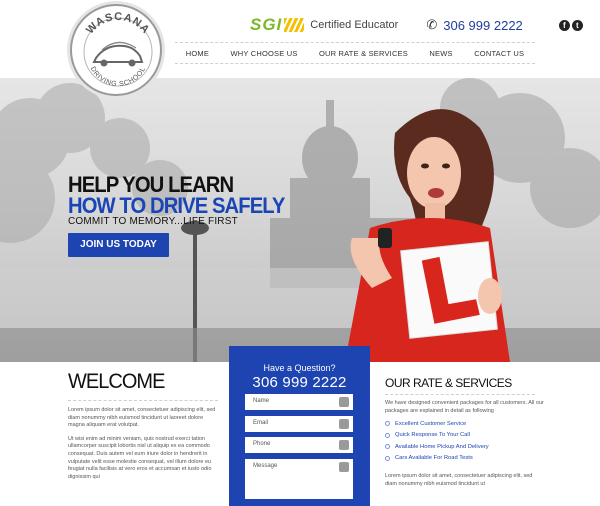 Image resolution: width=600 pixels, height=506 pixels. What do you see at coordinates (363, 53) in the screenshot?
I see `nav-rate-services: OUR RATE & SERVICES` at bounding box center [363, 53].